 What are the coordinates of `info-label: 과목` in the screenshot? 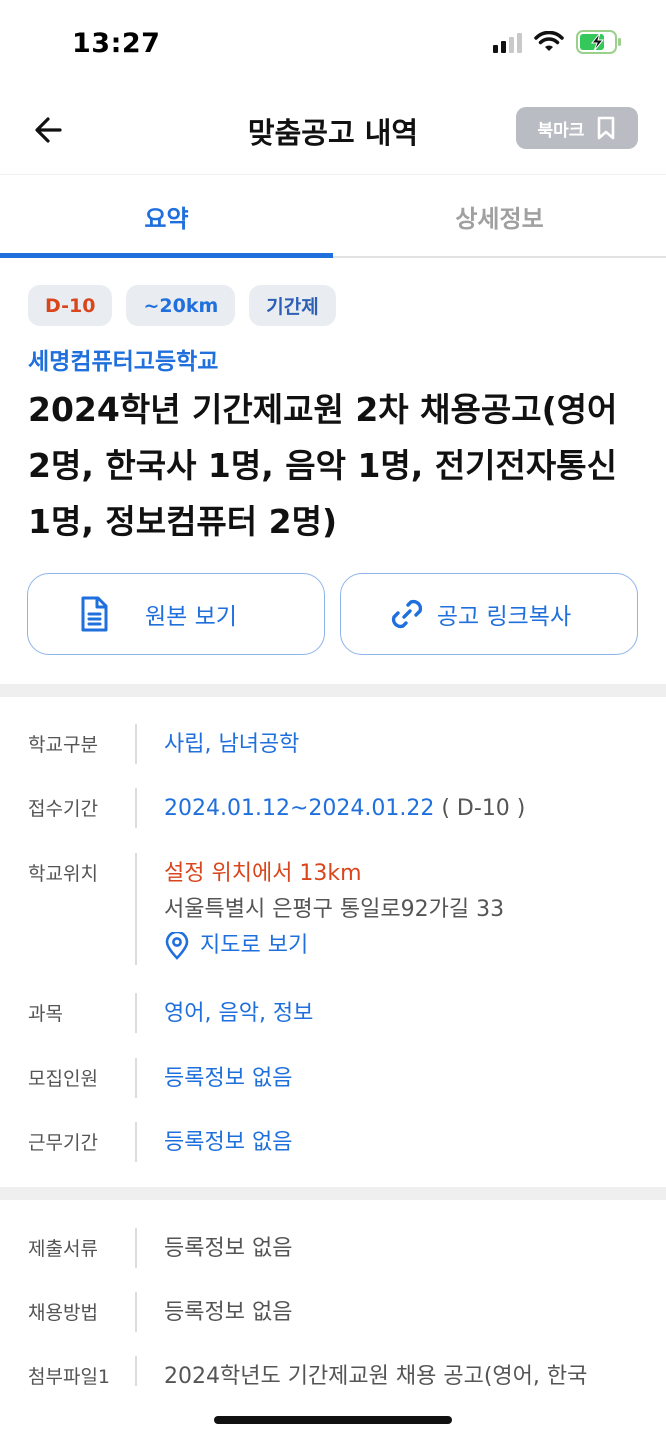 It's located at (45, 1014).